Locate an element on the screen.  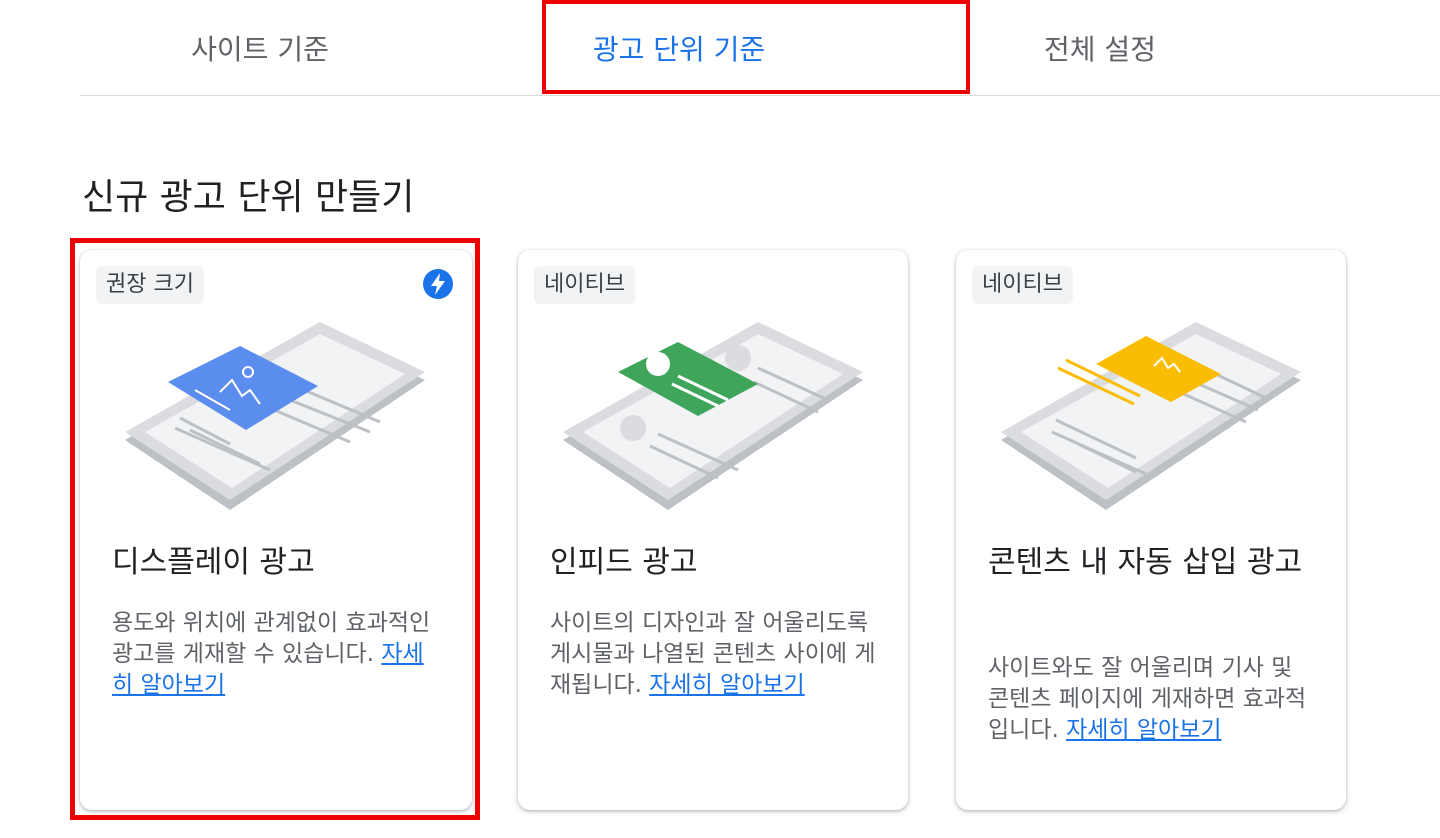
tab-global-settings: 전체 설정 is located at coordinates (1100, 47).